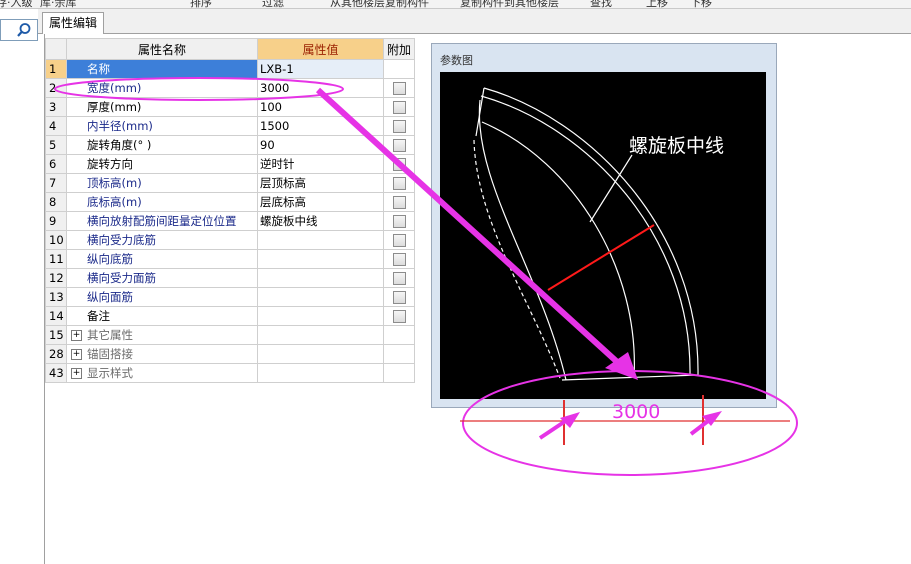 This screenshot has height=564, width=911. What do you see at coordinates (320, 49) in the screenshot?
I see `property-value-header: 属性值` at bounding box center [320, 49].